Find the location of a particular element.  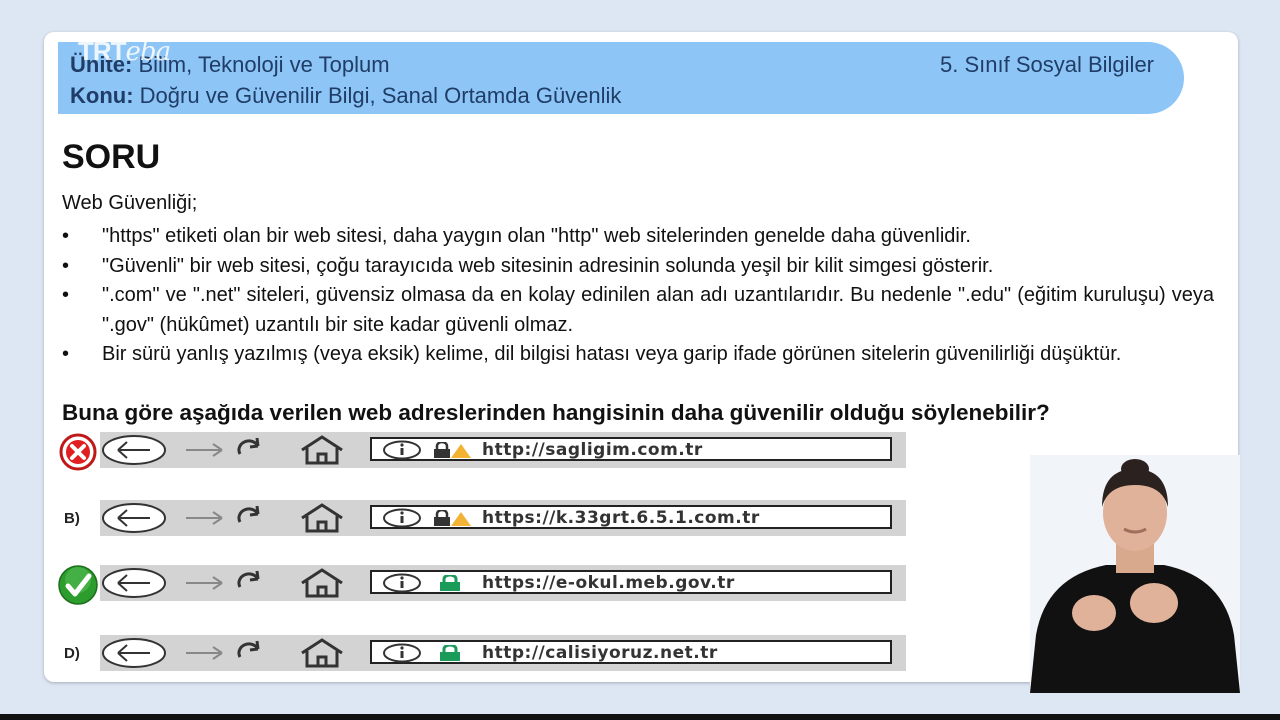

option-d: D) http://calisiyoruz.net.tr is located at coordinates (484, 655).